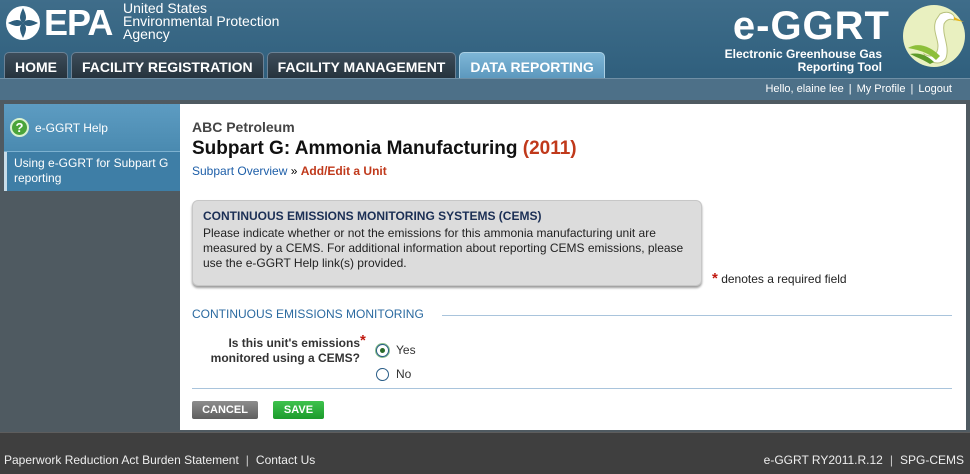 This screenshot has width=970, height=474. Describe the element at coordinates (804, 89) in the screenshot. I see `user-greeting: Hello, elaine lee` at that location.